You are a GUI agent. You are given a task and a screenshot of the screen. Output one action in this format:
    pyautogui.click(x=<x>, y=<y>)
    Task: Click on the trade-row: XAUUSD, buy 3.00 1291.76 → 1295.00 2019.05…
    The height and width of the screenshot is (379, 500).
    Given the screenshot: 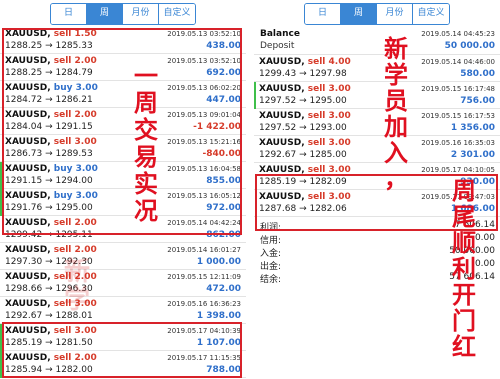 What is the action you would take?
    pyautogui.click(x=123, y=202)
    